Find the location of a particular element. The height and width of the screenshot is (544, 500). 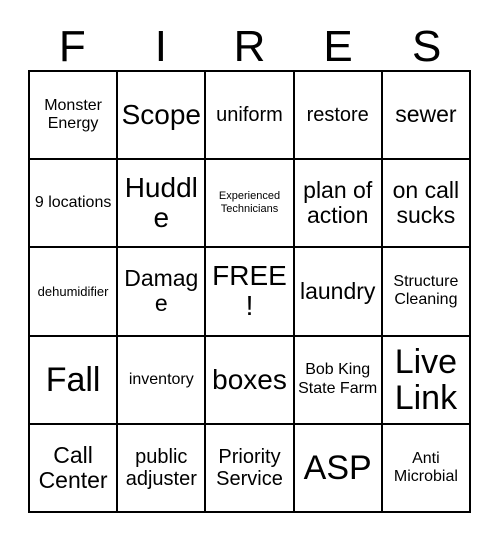

bingo-cell: uniform is located at coordinates (250, 116).